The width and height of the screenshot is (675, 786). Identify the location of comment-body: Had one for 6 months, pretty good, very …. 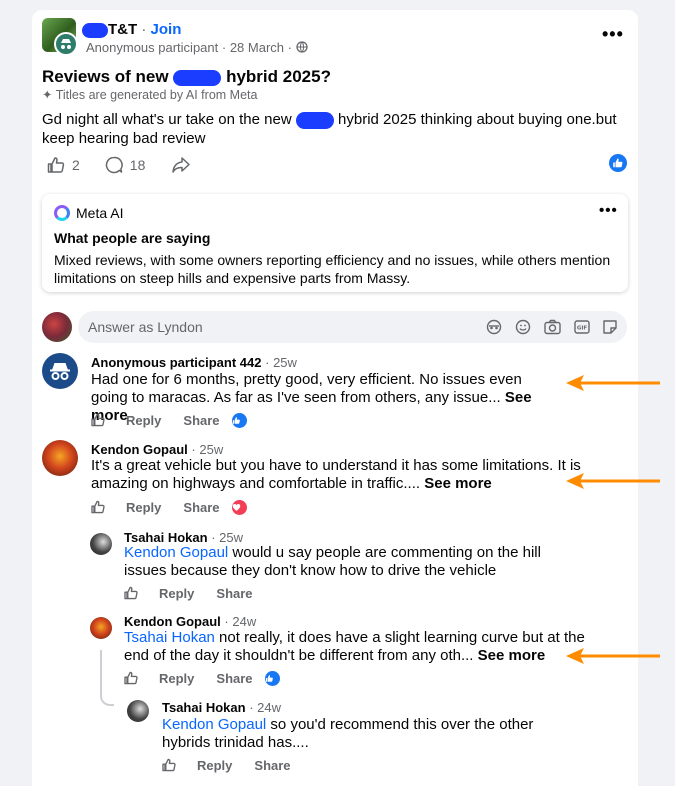
(306, 388).